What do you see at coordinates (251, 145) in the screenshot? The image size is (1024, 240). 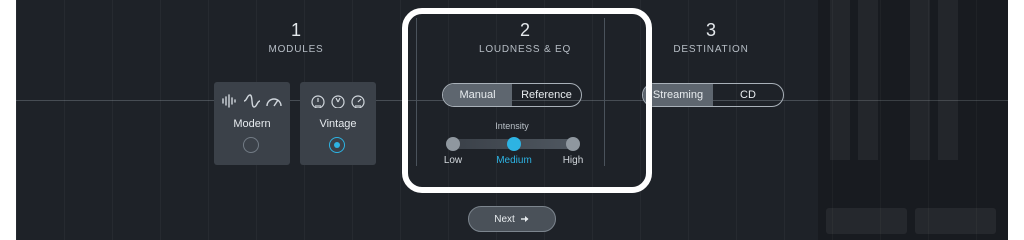 I see `module-radio-modern` at bounding box center [251, 145].